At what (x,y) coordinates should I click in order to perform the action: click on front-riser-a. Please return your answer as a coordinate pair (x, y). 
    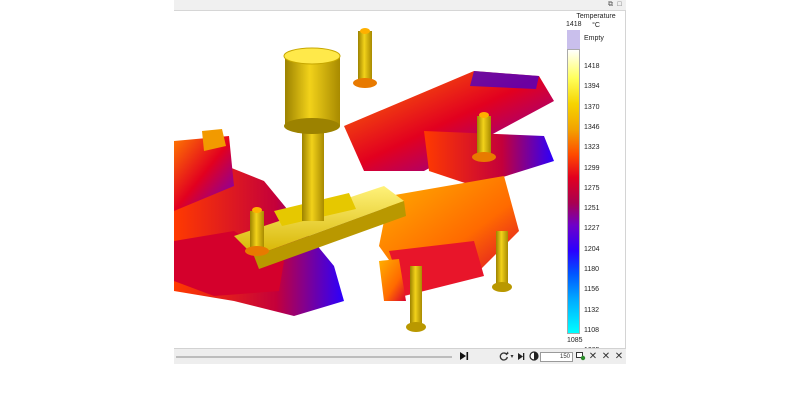
    Looking at the image, I should click on (416, 296).